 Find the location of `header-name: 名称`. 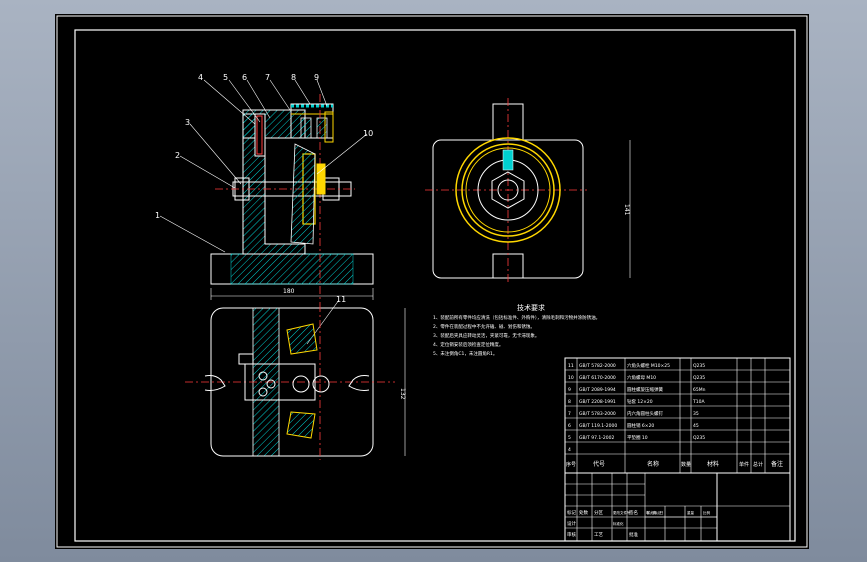

header-name: 名称 is located at coordinates (653, 464).